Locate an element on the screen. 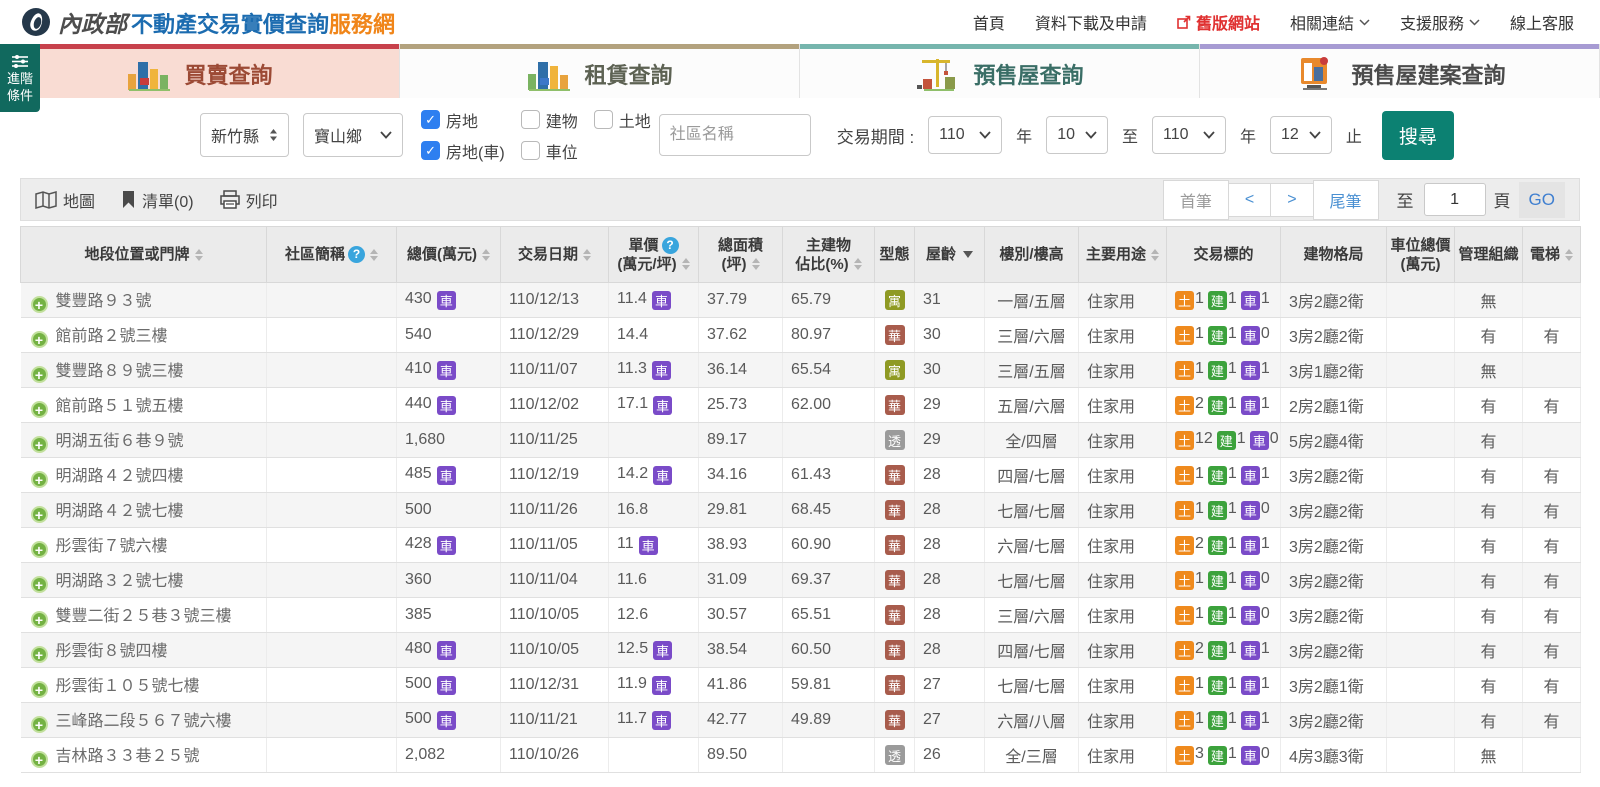  building-type-badge: 華 is located at coordinates (894, 475).